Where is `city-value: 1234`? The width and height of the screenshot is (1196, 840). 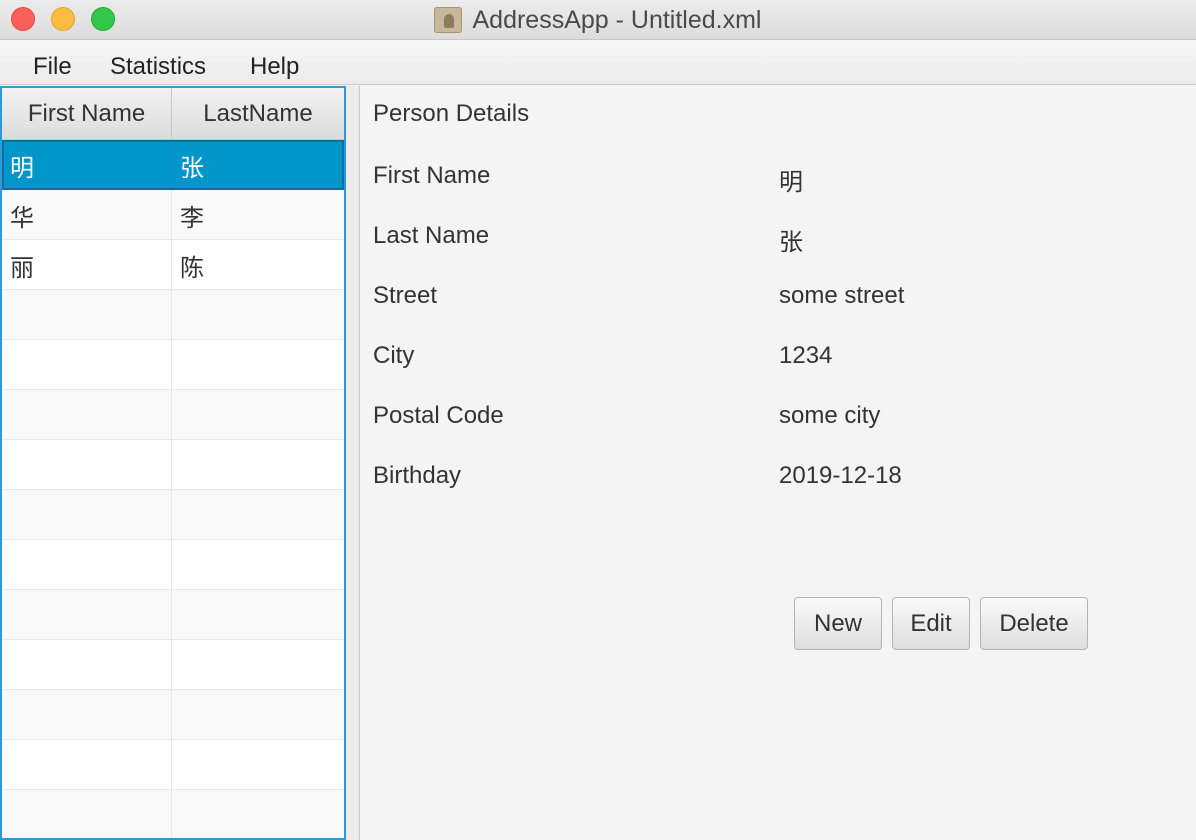 city-value: 1234 is located at coordinates (806, 355).